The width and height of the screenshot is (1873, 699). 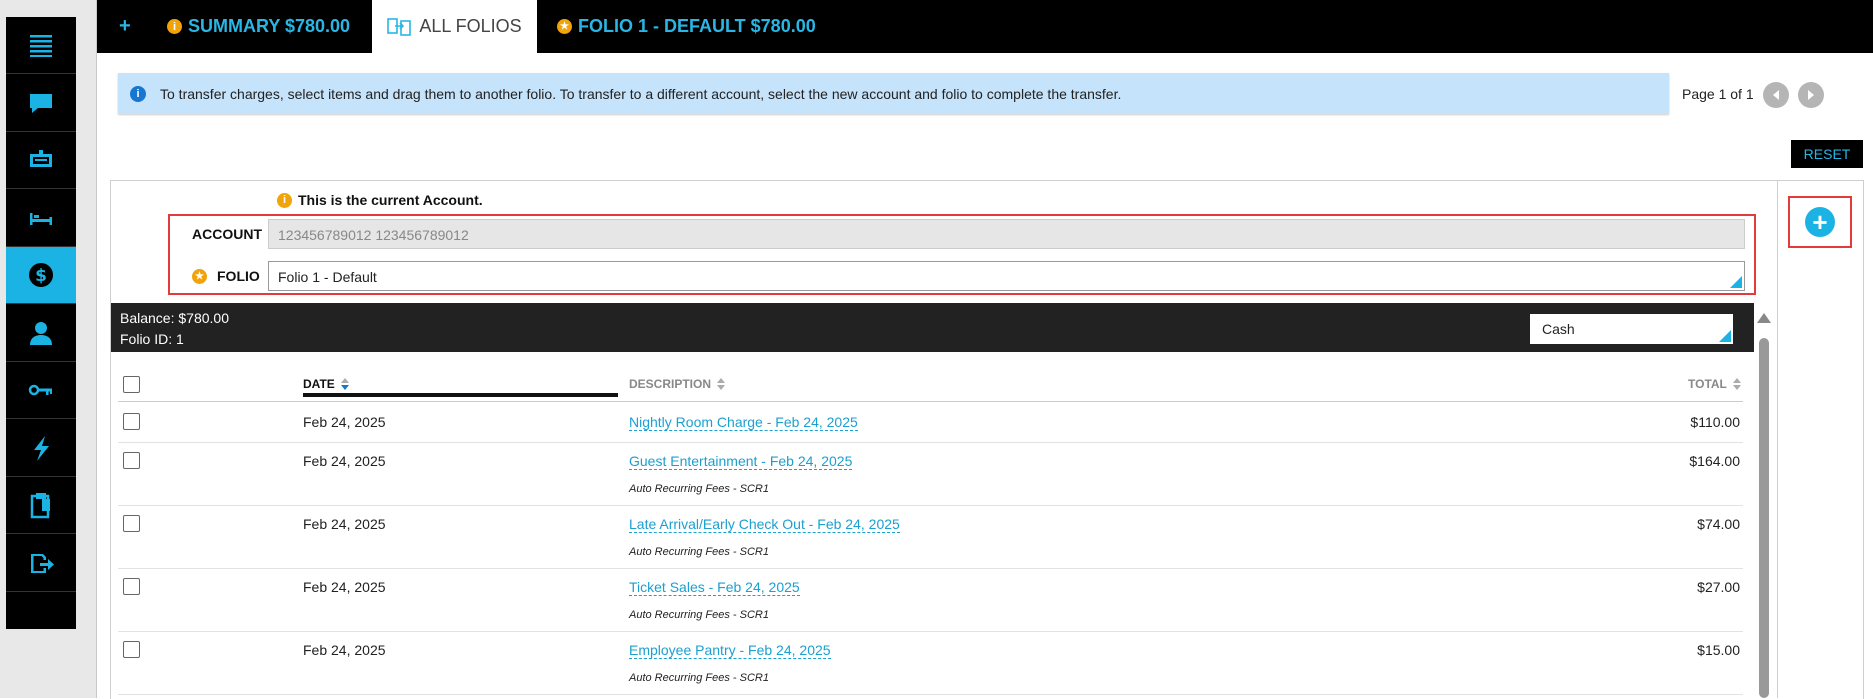 What do you see at coordinates (730, 650) in the screenshot?
I see `row-description-link: Employee Pantry - Feb 24, 2025` at bounding box center [730, 650].